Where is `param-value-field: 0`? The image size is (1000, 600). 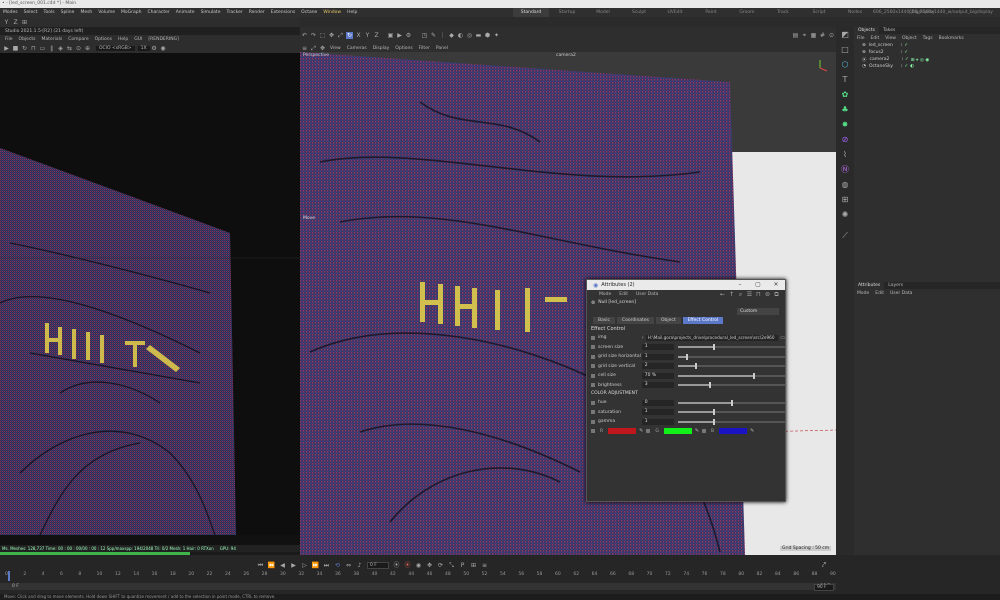 param-value-field: 0 is located at coordinates (657, 402).